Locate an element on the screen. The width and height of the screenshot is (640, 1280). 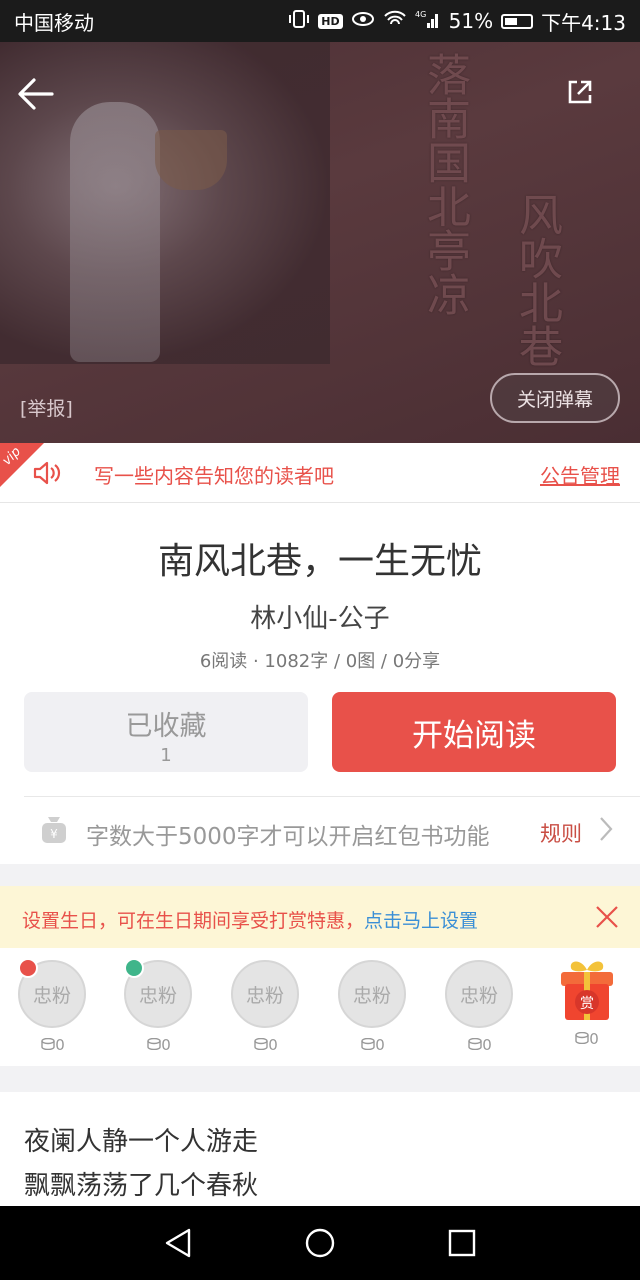
cover-calligraphy-right: 风吹北巷 is located at coordinates (536, 280).